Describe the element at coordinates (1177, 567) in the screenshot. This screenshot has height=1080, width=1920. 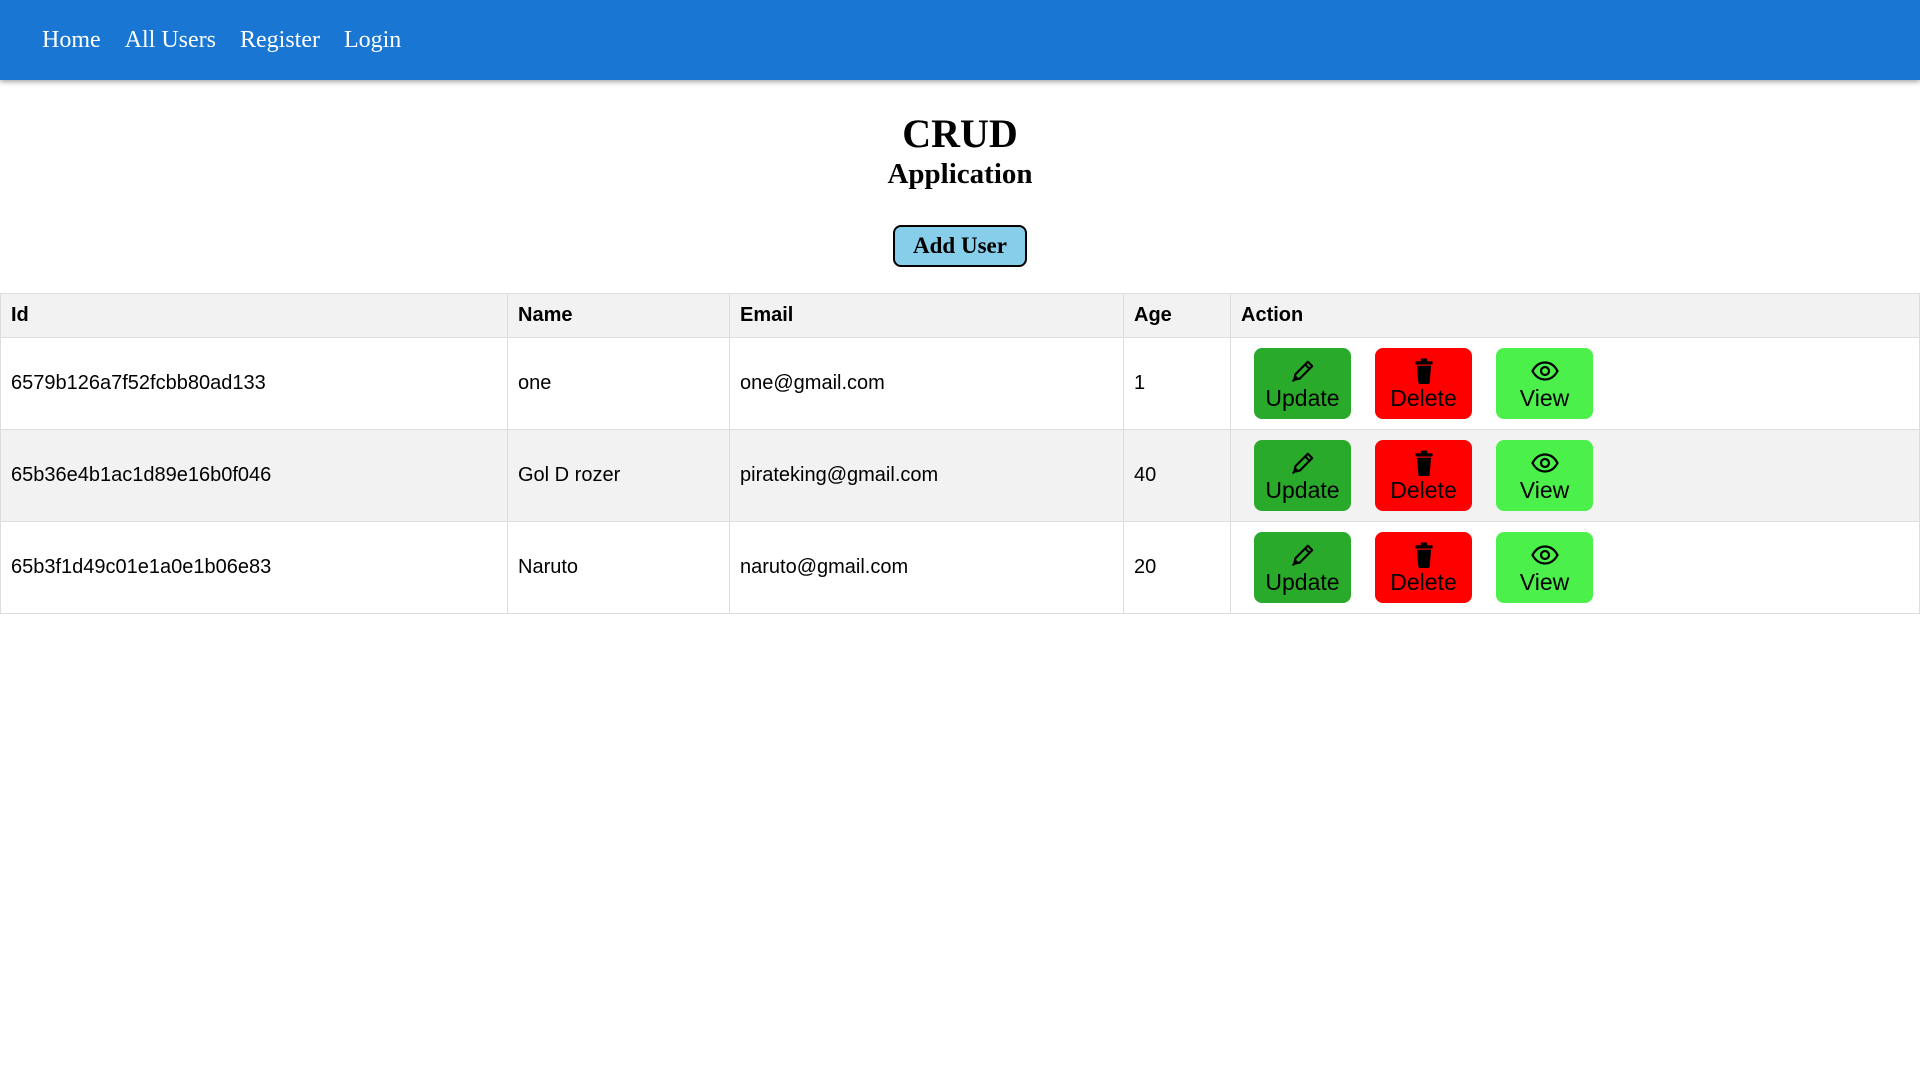
I see `cell-age: 20` at that location.